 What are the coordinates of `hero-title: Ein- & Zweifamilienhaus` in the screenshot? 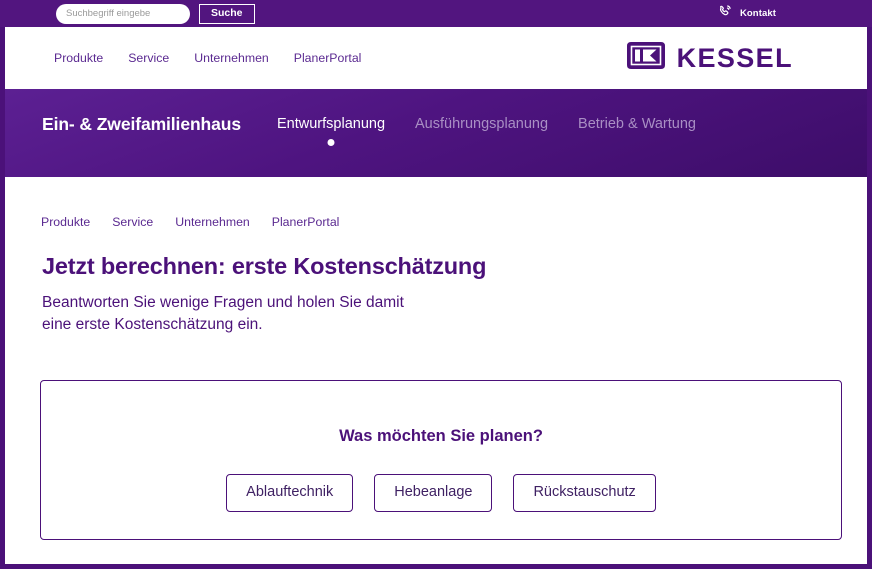 It's located at (141, 124).